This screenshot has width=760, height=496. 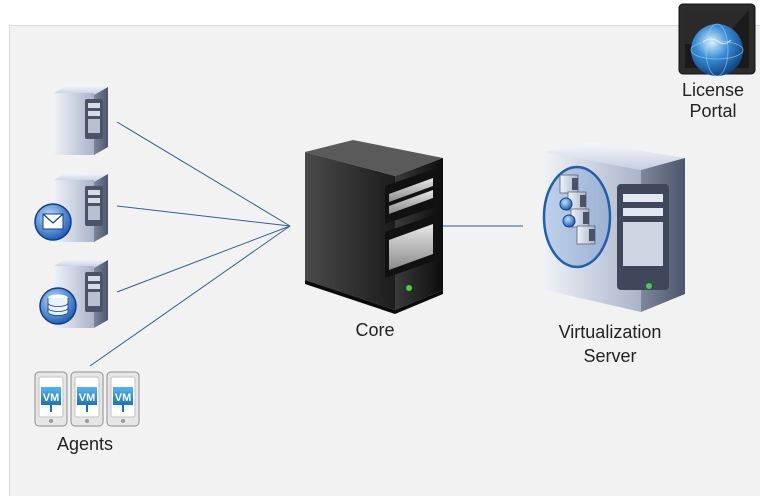 I want to click on globe-icon, so click(x=717, y=50).